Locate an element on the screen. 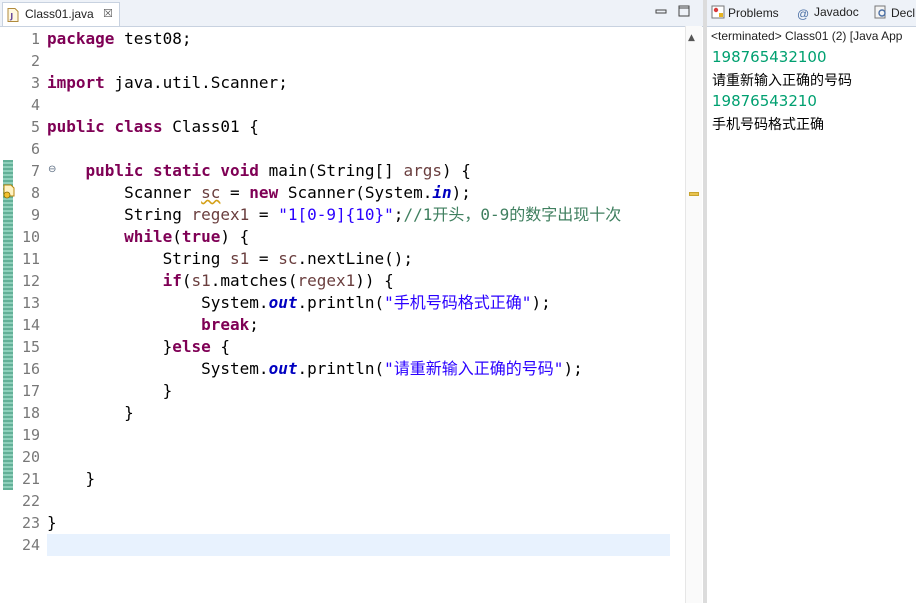  line-number-gutter: 1 2 3 4 5 6 7 ⊖ 8 9 10 11 12 13 14 15 16 17 18 19 20 21 22 23 24 is located at coordinates (35, 314).